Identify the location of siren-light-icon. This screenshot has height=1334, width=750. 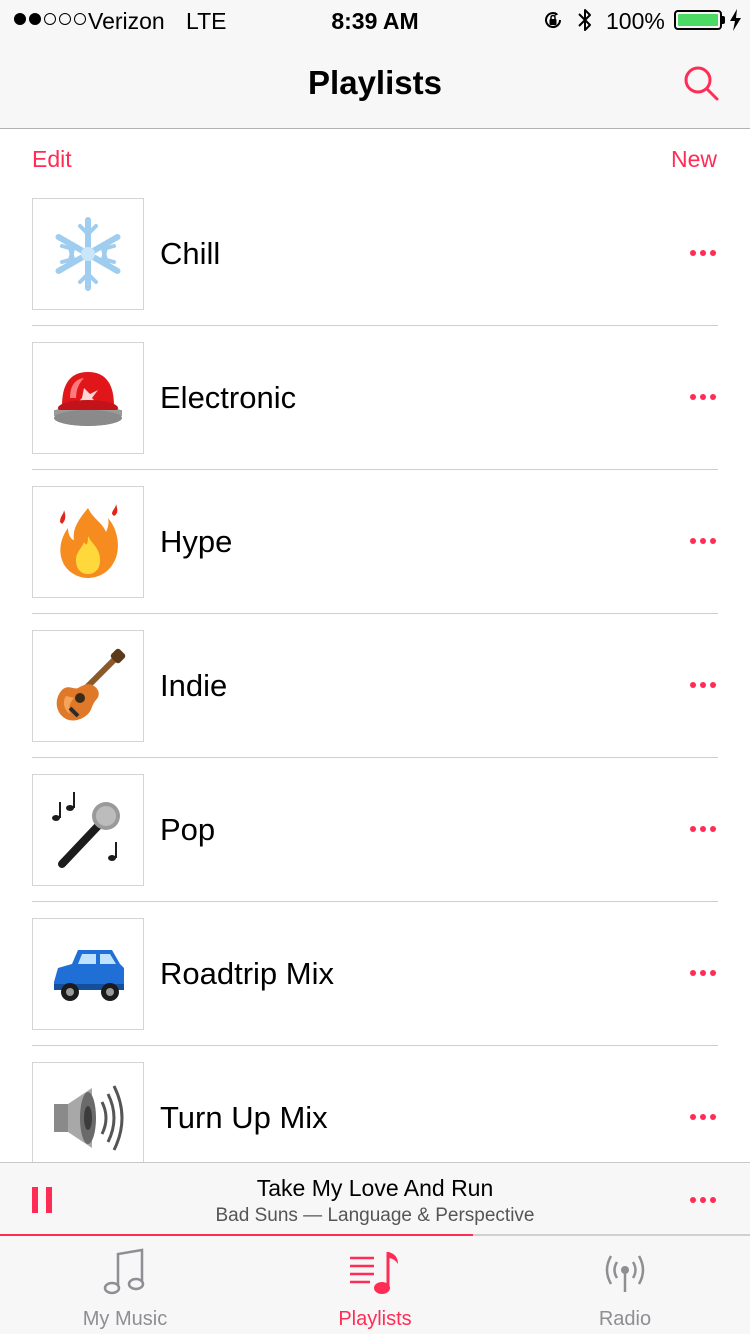
(88, 399).